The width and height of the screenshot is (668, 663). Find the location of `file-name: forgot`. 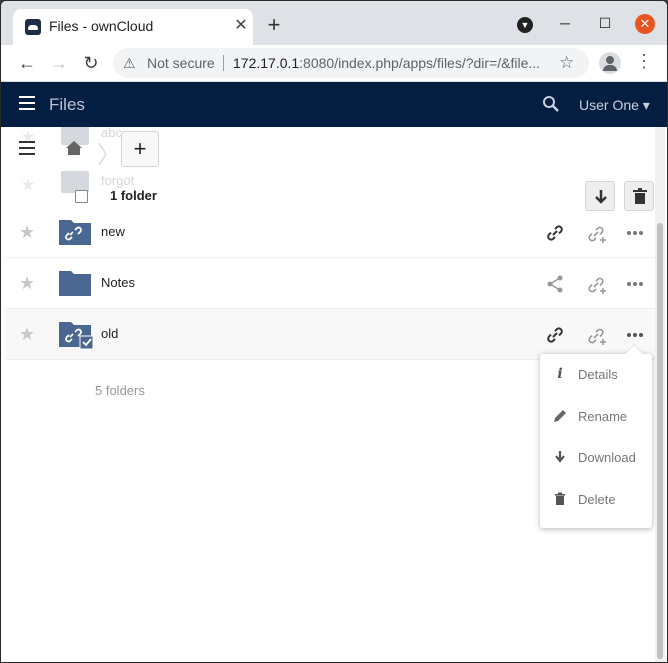

file-name: forgot is located at coordinates (118, 180).